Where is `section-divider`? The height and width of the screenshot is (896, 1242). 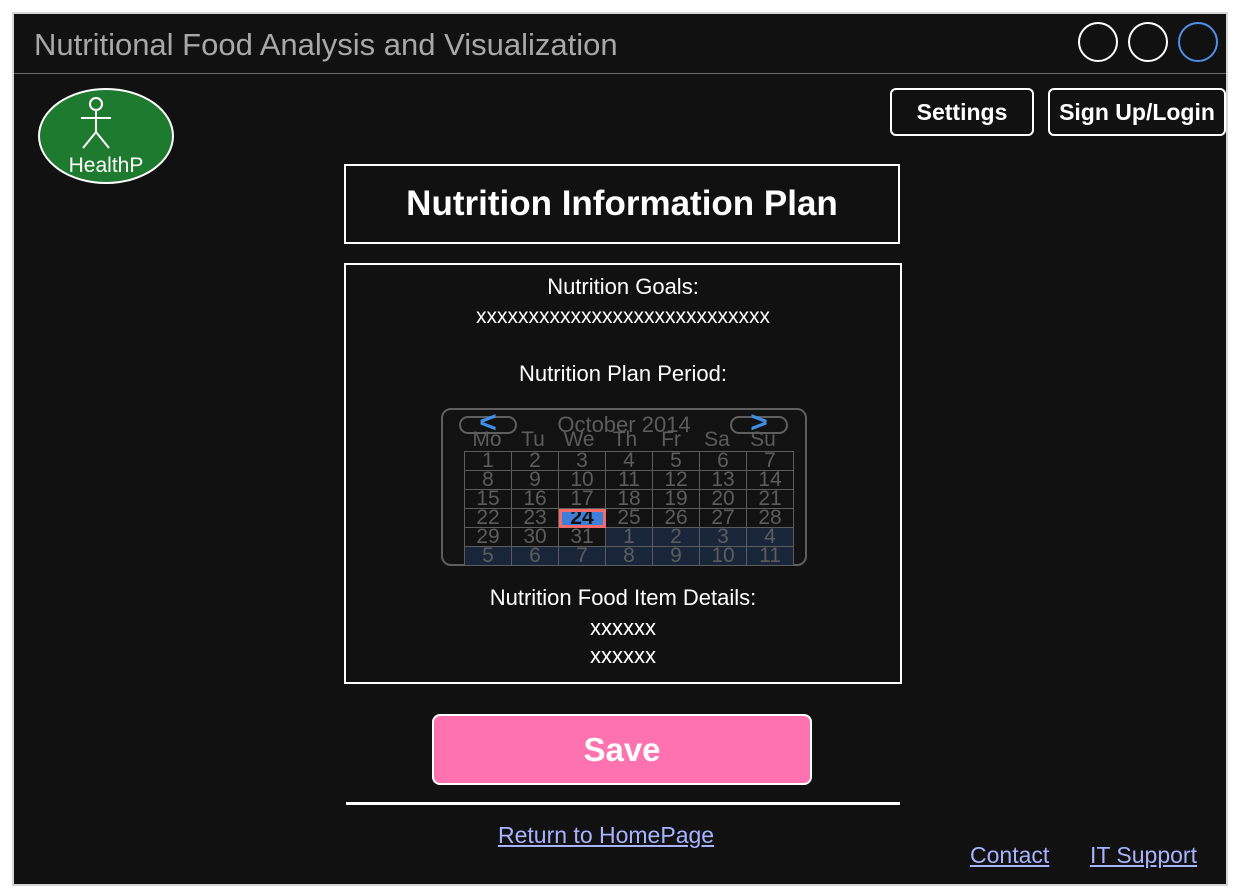
section-divider is located at coordinates (623, 803).